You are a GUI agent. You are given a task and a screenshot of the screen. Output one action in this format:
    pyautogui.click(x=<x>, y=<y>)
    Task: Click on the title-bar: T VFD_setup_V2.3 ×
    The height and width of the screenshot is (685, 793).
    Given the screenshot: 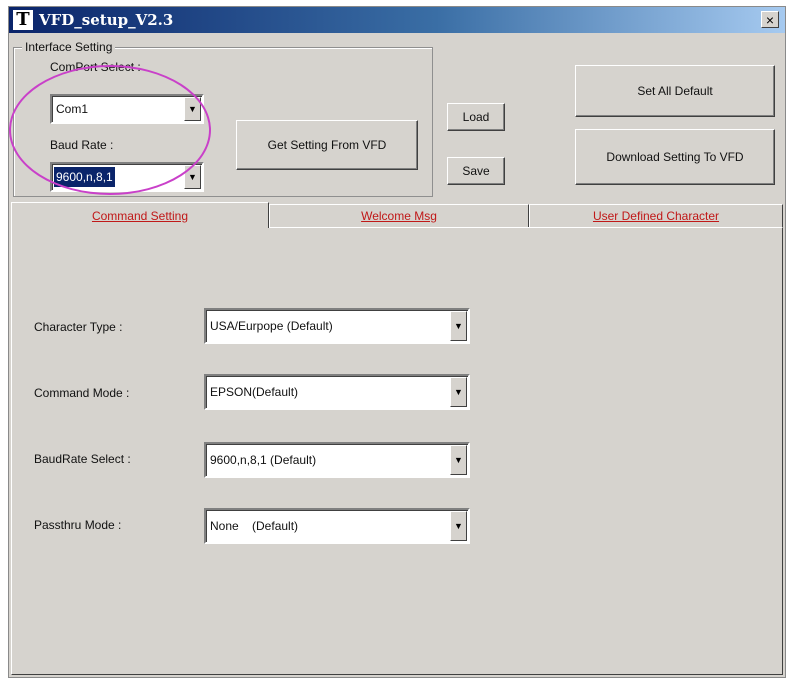 What is the action you would take?
    pyautogui.click(x=397, y=20)
    